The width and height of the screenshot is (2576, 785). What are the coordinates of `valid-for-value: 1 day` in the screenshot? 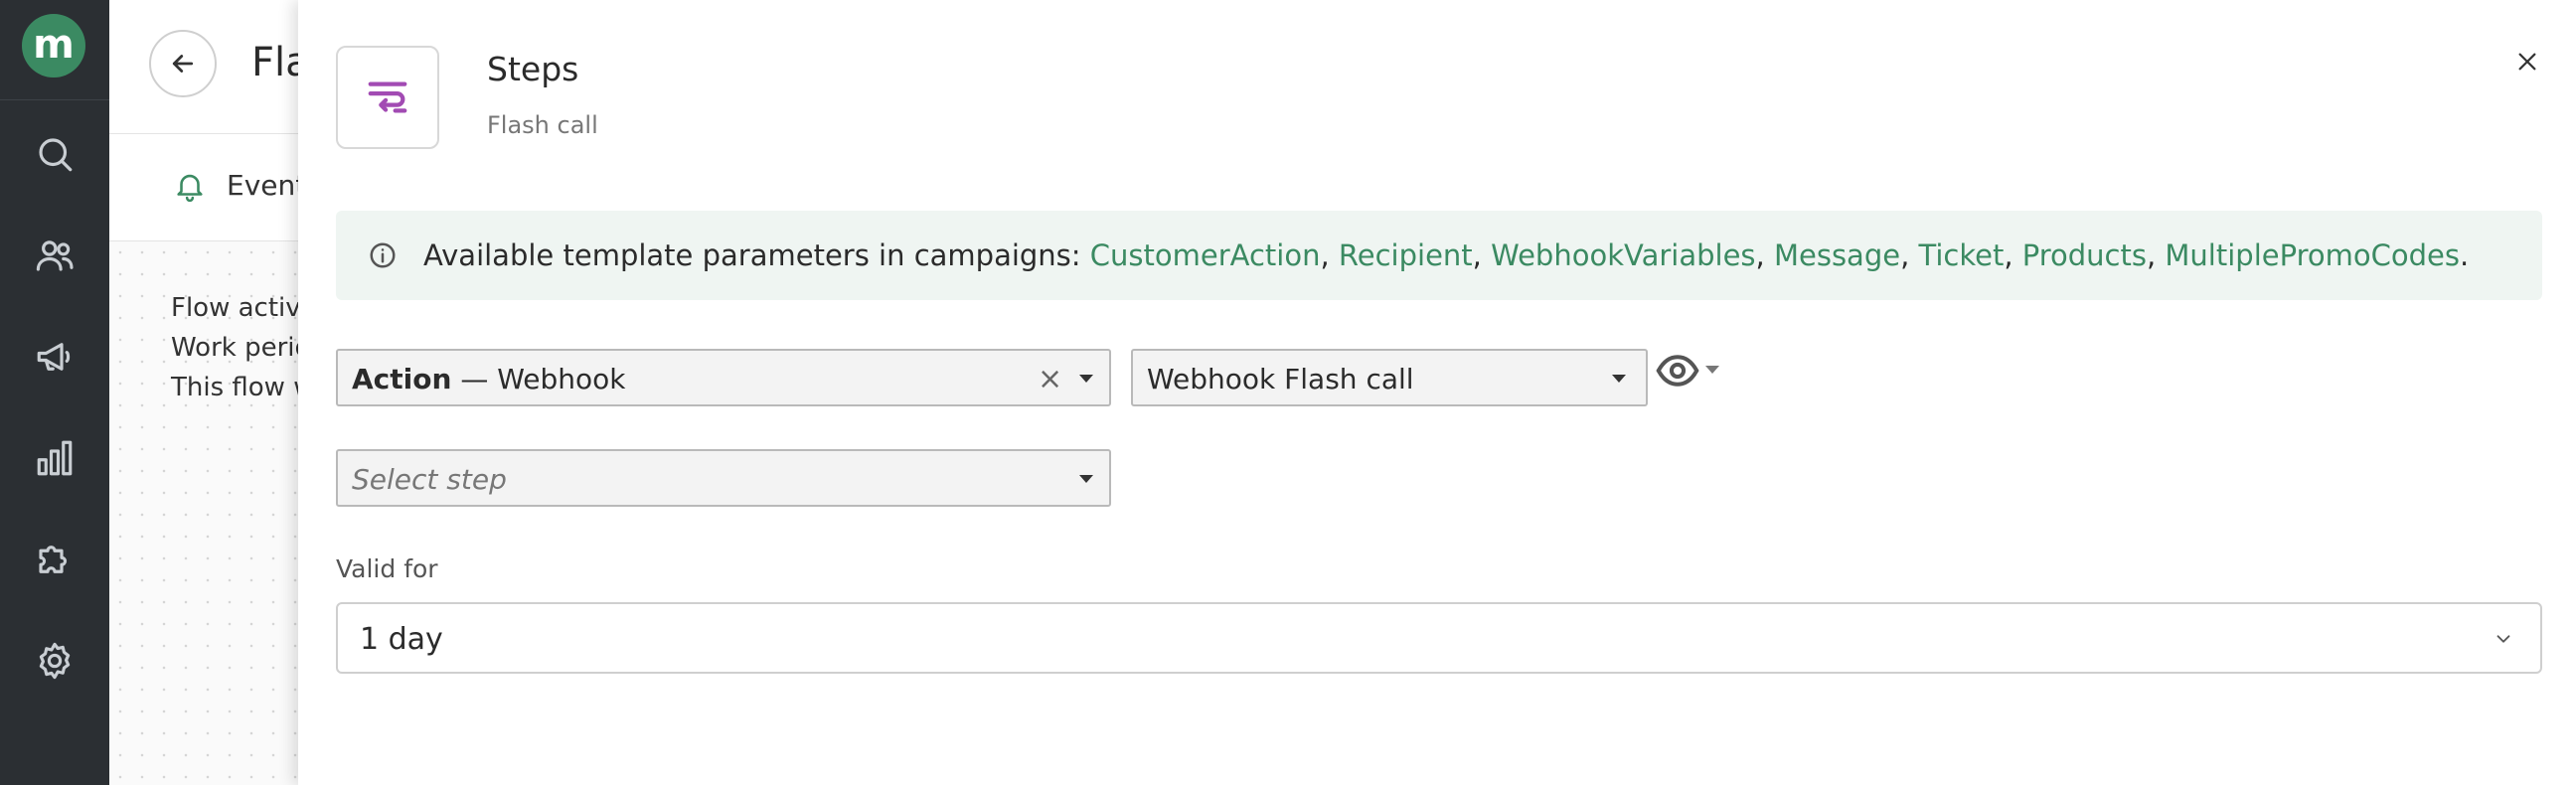 It's located at (401, 639).